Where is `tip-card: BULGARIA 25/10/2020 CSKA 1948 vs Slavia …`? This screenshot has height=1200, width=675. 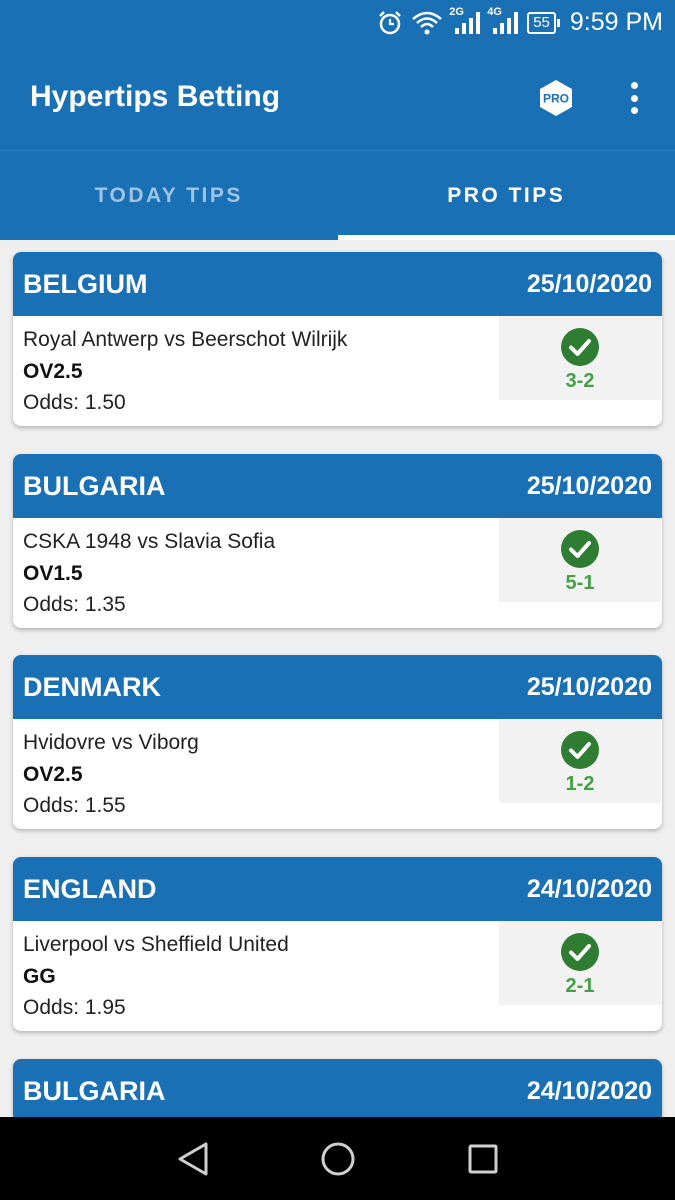
tip-card: BULGARIA 25/10/2020 CSKA 1948 vs Slavia … is located at coordinates (337, 541).